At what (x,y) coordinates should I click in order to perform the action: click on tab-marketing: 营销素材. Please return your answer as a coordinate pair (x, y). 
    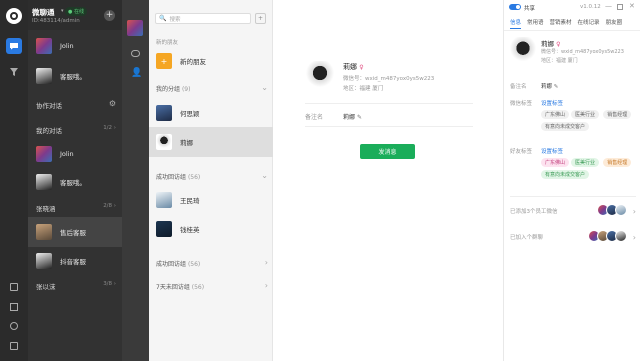
    Looking at the image, I should click on (561, 23).